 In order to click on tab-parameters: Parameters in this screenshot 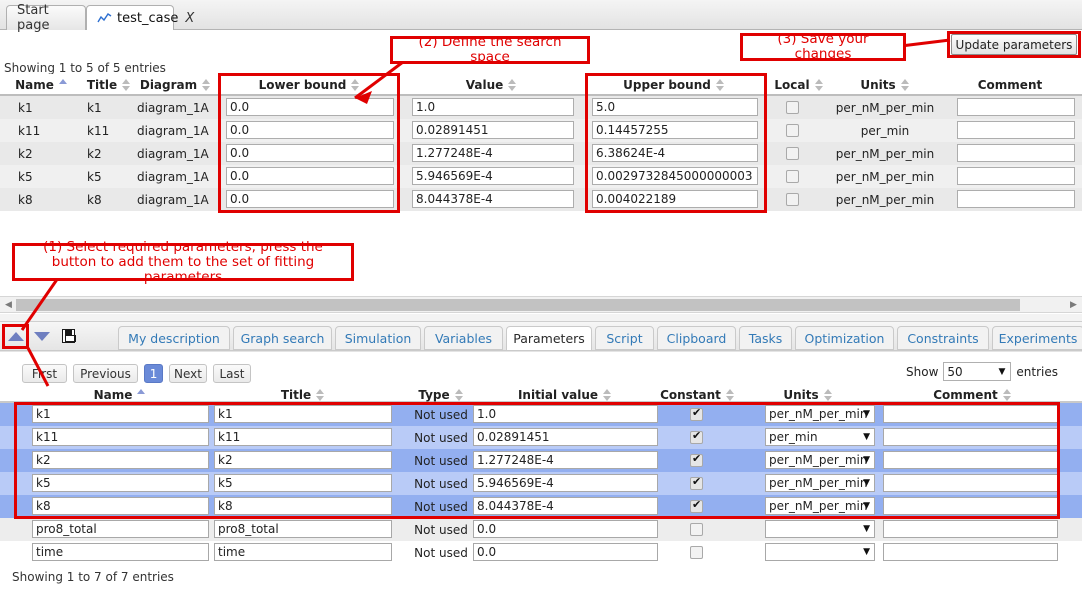, I will do `click(549, 338)`.